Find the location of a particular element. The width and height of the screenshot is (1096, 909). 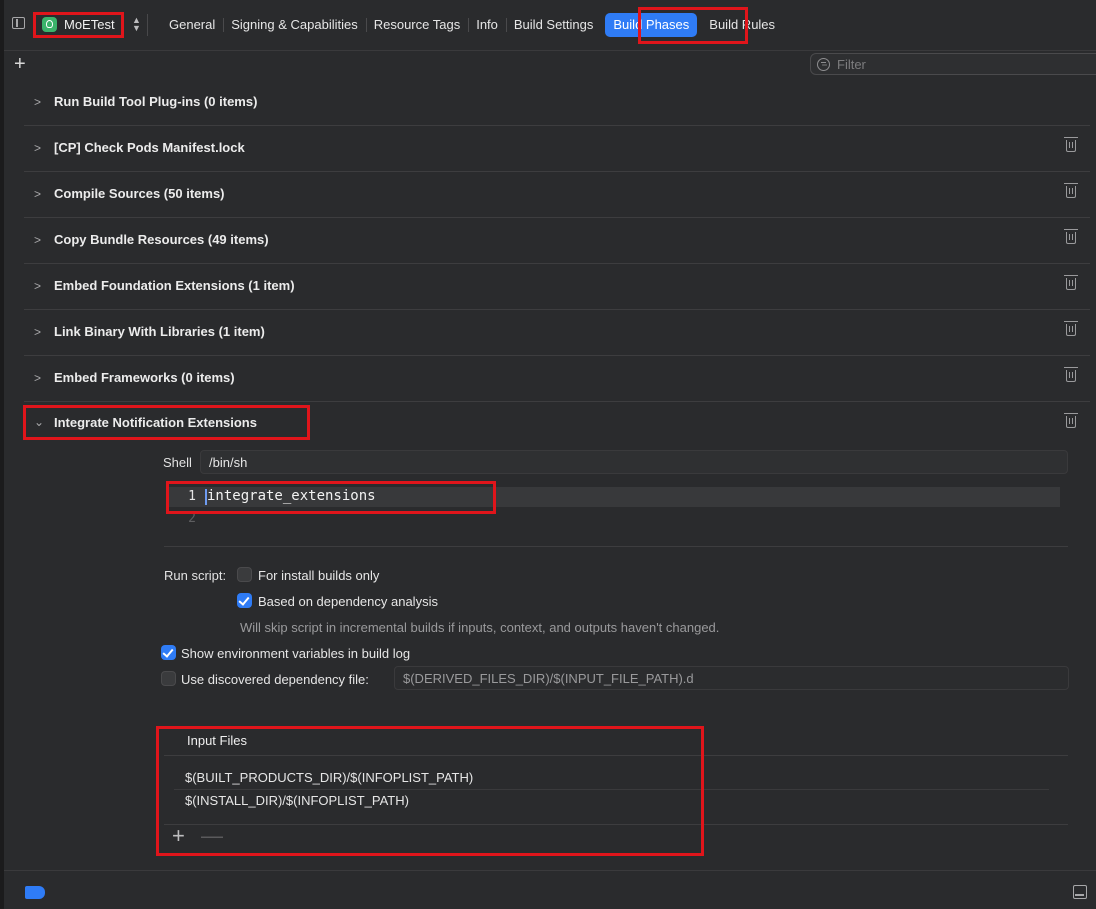

build-phase-row: > Link Binary With Libraries (1 item) is located at coordinates (557, 332).